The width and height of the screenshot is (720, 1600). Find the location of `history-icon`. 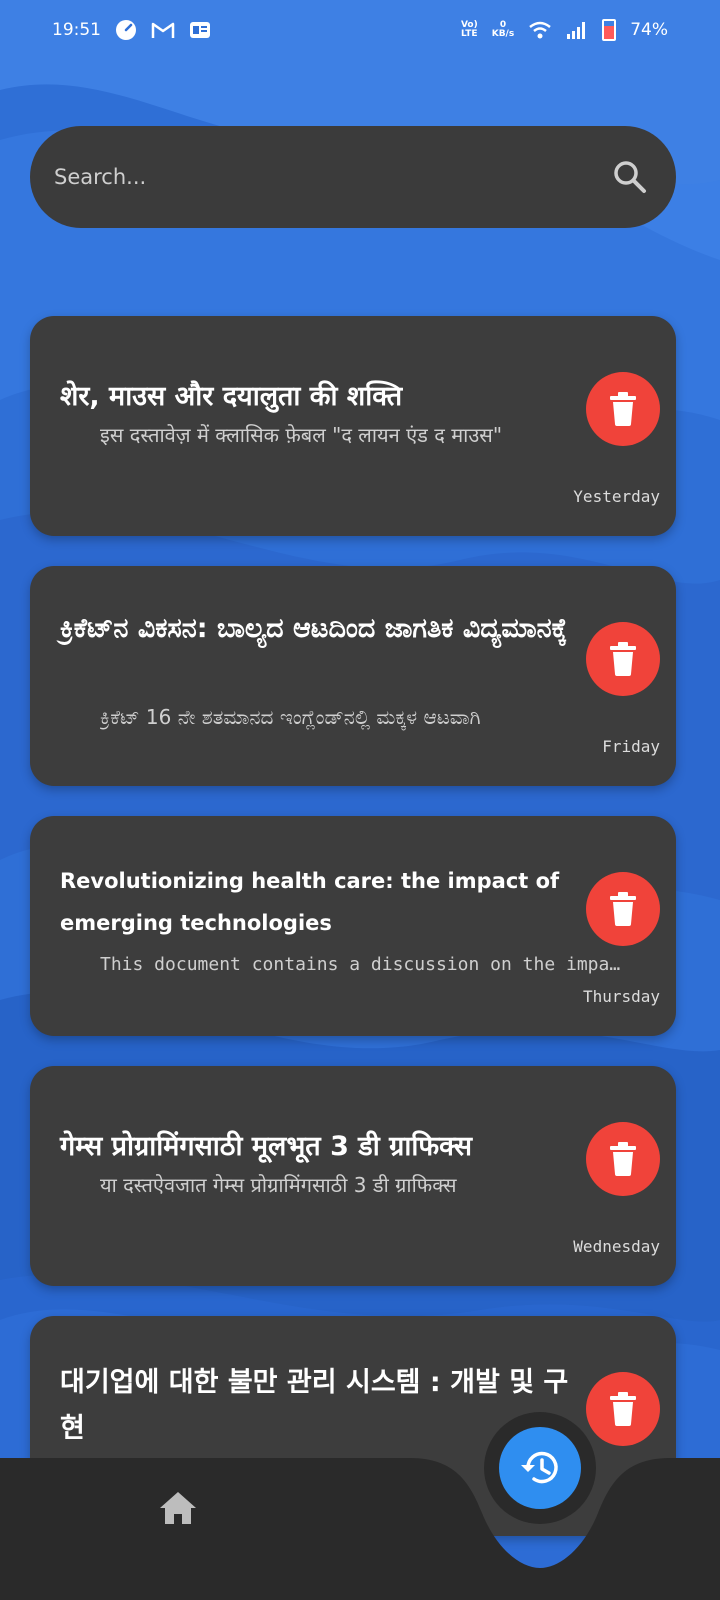

history-icon is located at coordinates (539, 1467).